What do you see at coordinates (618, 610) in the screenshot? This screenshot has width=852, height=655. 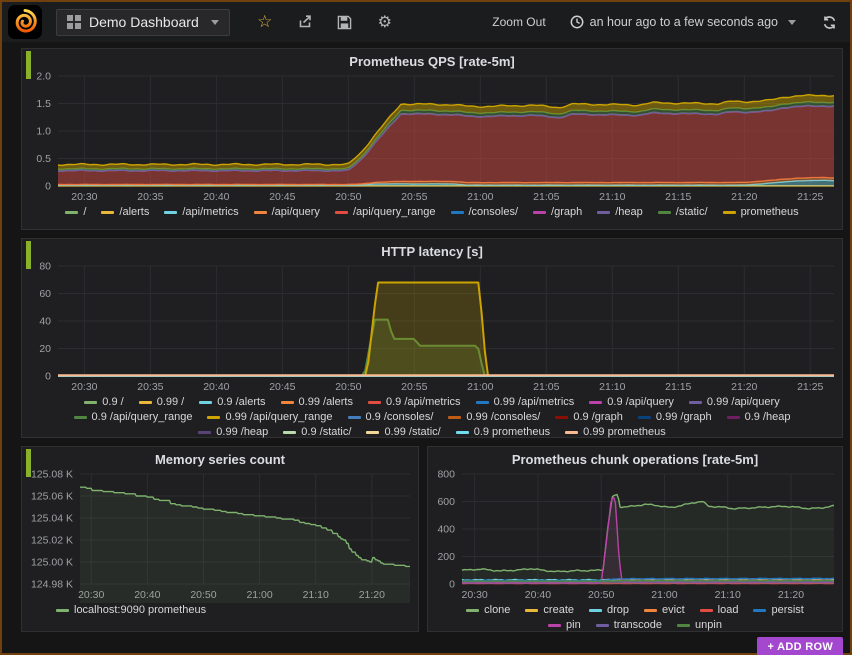 I see `legend-label: drop` at bounding box center [618, 610].